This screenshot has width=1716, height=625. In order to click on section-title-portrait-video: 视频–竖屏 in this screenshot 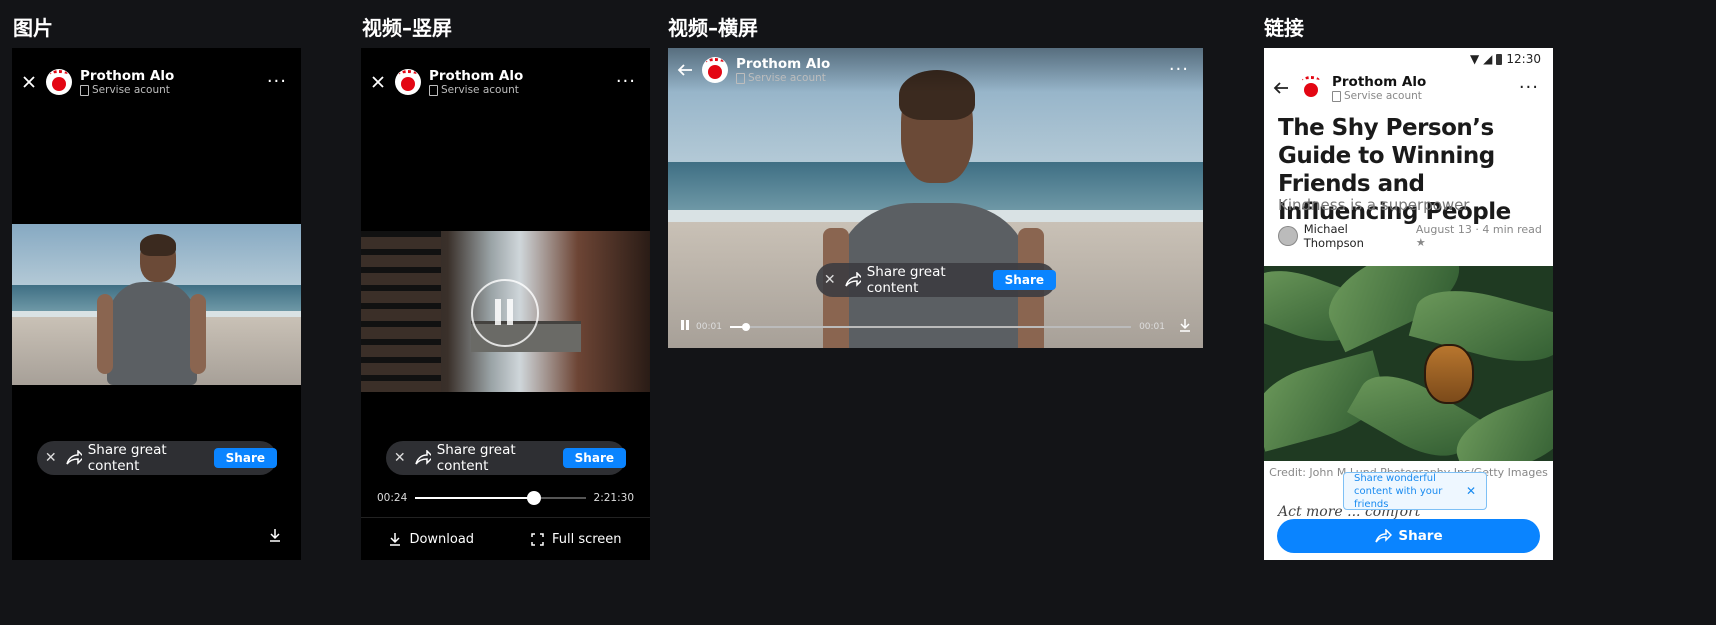, I will do `click(407, 28)`.